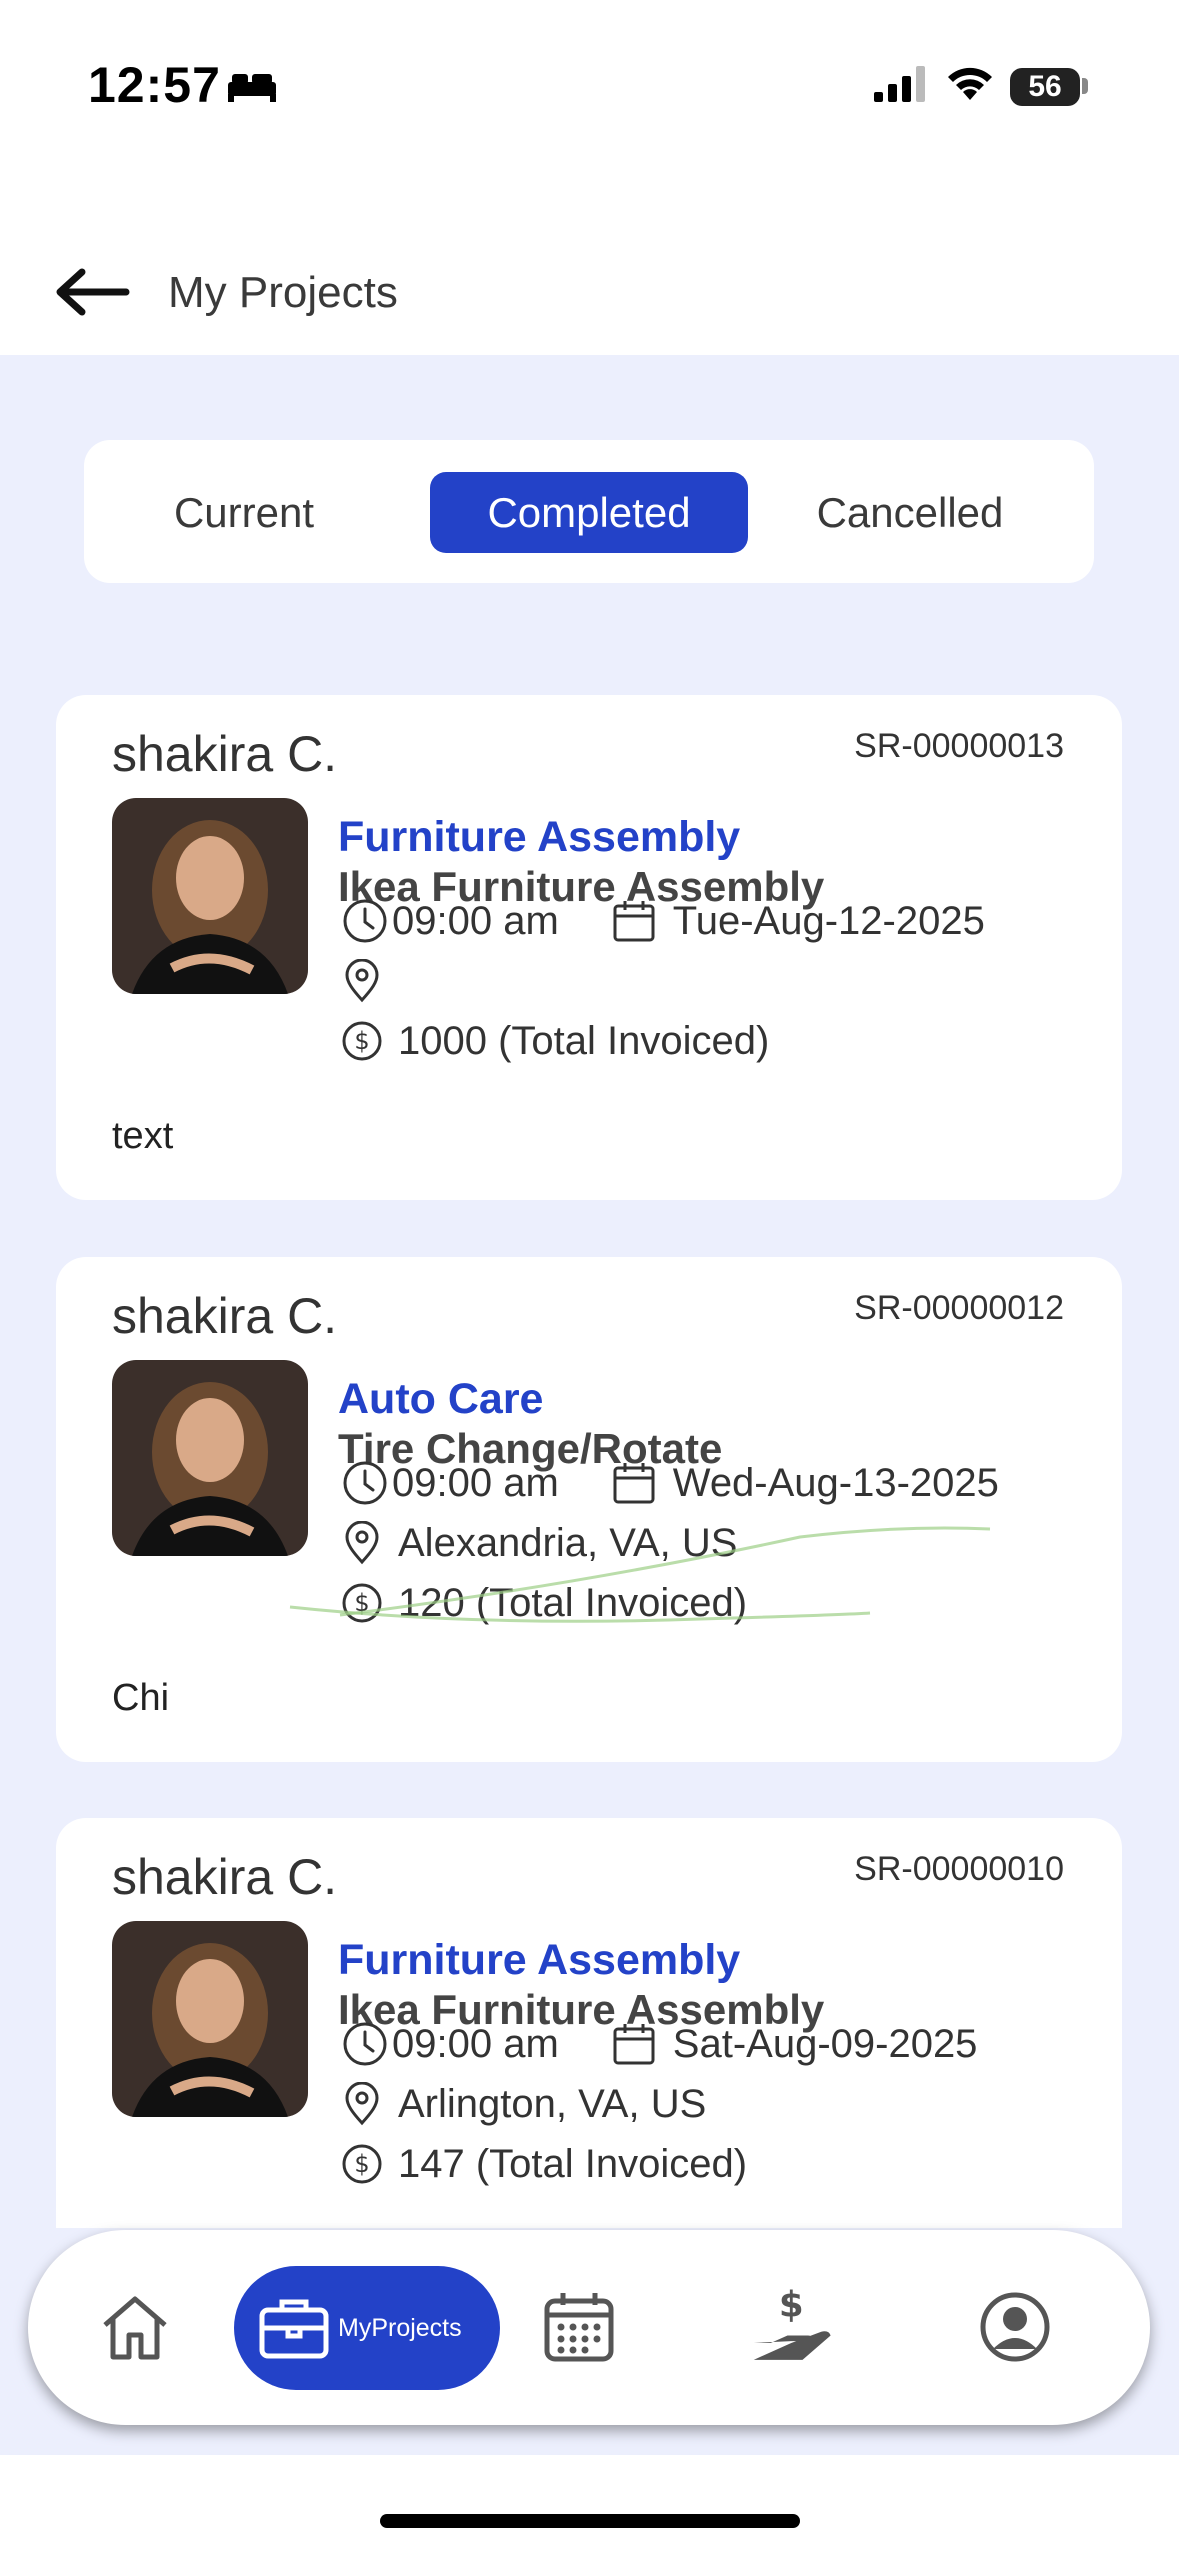 The image size is (1179, 2556). Describe the element at coordinates (244, 512) in the screenshot. I see `tab-current: Current` at that location.